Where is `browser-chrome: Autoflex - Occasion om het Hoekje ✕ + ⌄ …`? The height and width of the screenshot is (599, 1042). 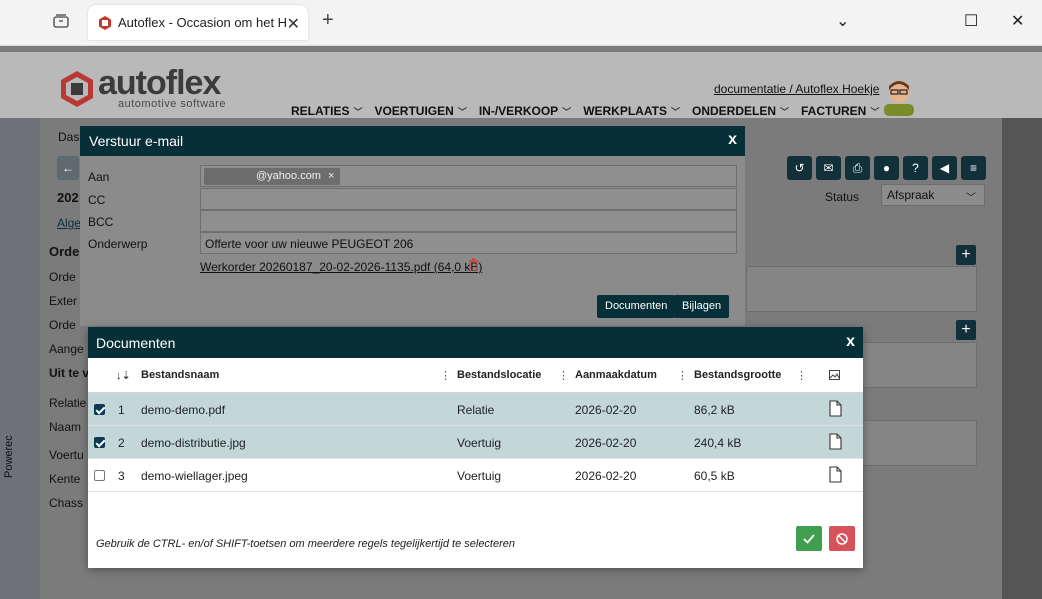 browser-chrome: Autoflex - Occasion om het Hoekje ✕ + ⌄ … is located at coordinates (521, 23).